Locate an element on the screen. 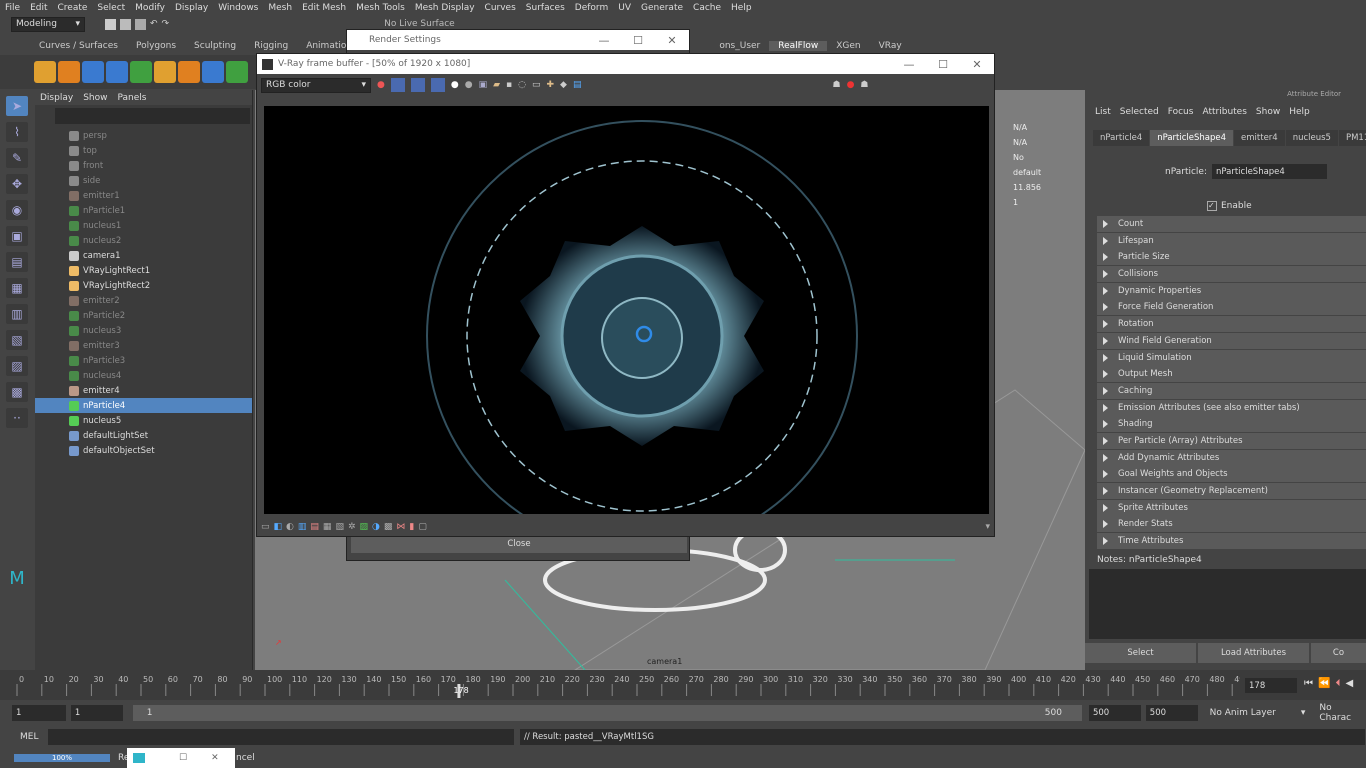 This screenshot has width=1366, height=768. menu-mesh-tools: Mesh Tools is located at coordinates (380, 8).